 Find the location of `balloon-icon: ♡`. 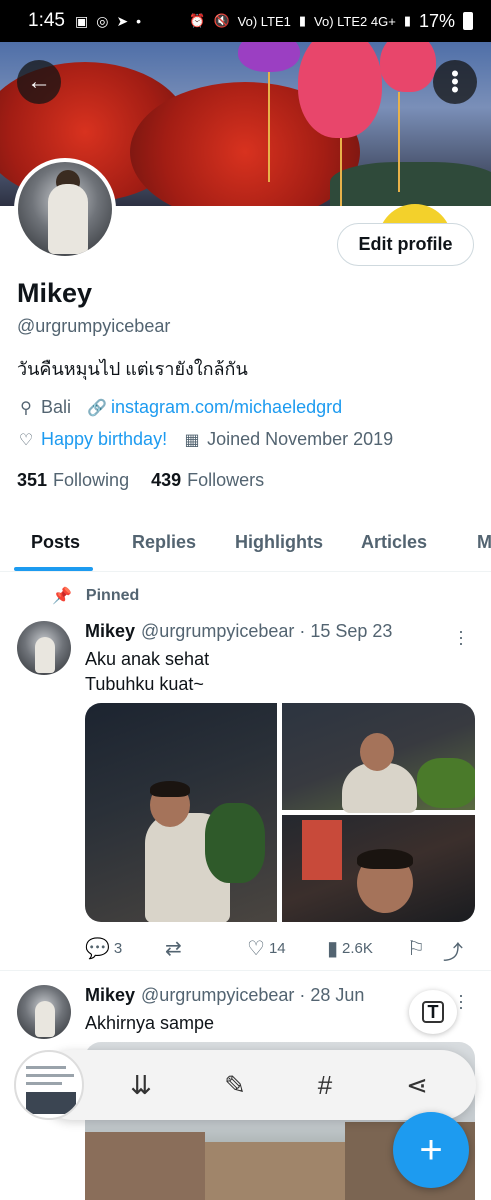

balloon-icon: ♡ is located at coordinates (26, 440).